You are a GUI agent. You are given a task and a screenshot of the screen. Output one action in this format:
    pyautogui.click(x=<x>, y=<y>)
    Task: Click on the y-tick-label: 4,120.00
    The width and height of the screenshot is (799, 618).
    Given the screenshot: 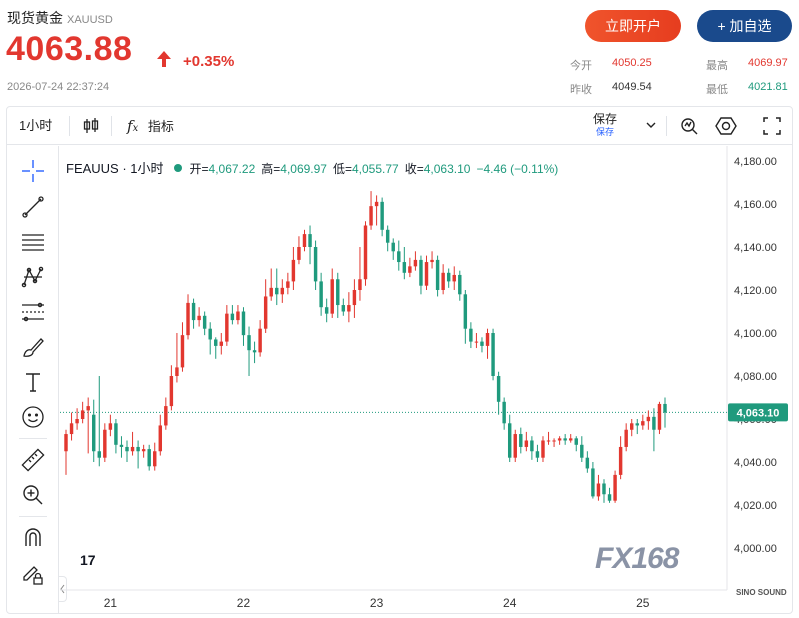 What is the action you would take?
    pyautogui.click(x=755, y=291)
    